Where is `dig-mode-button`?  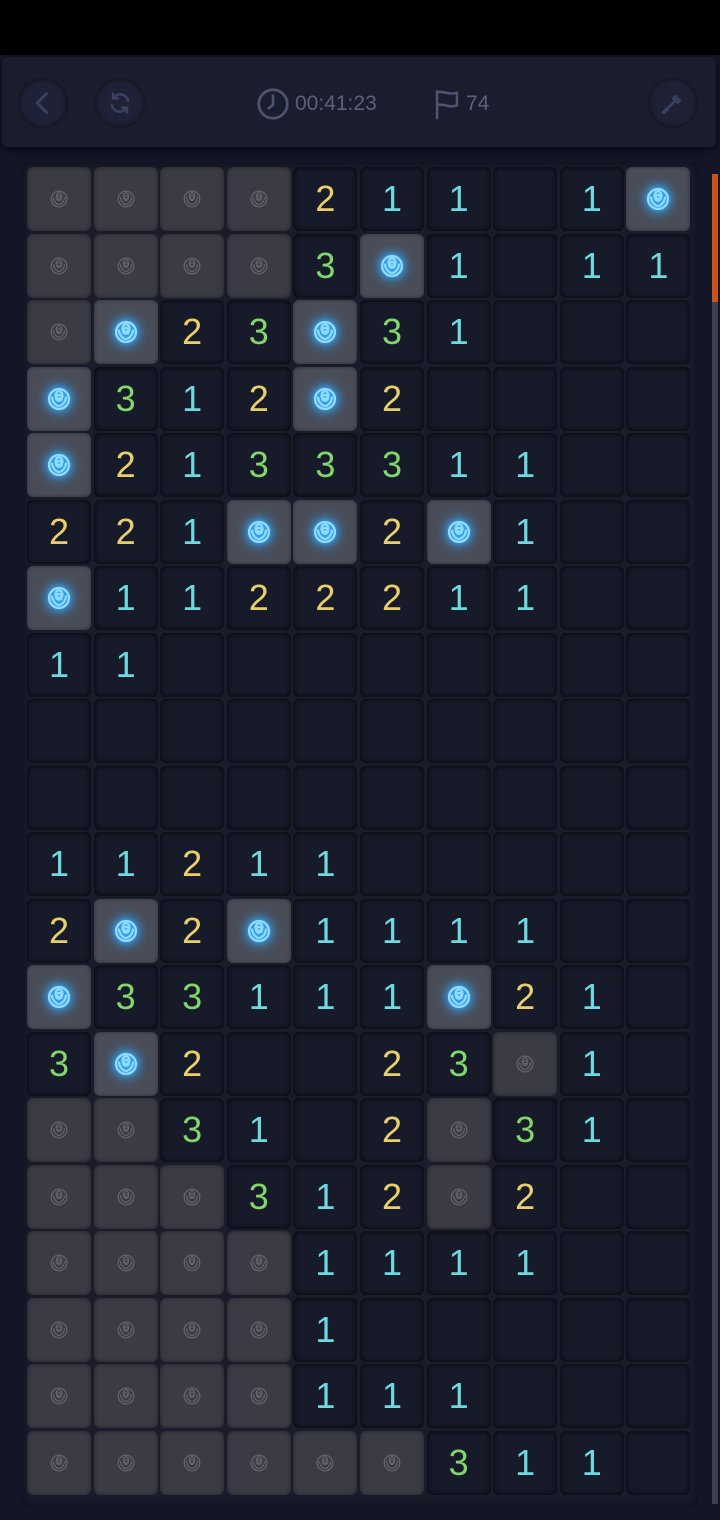
dig-mode-button is located at coordinates (673, 103).